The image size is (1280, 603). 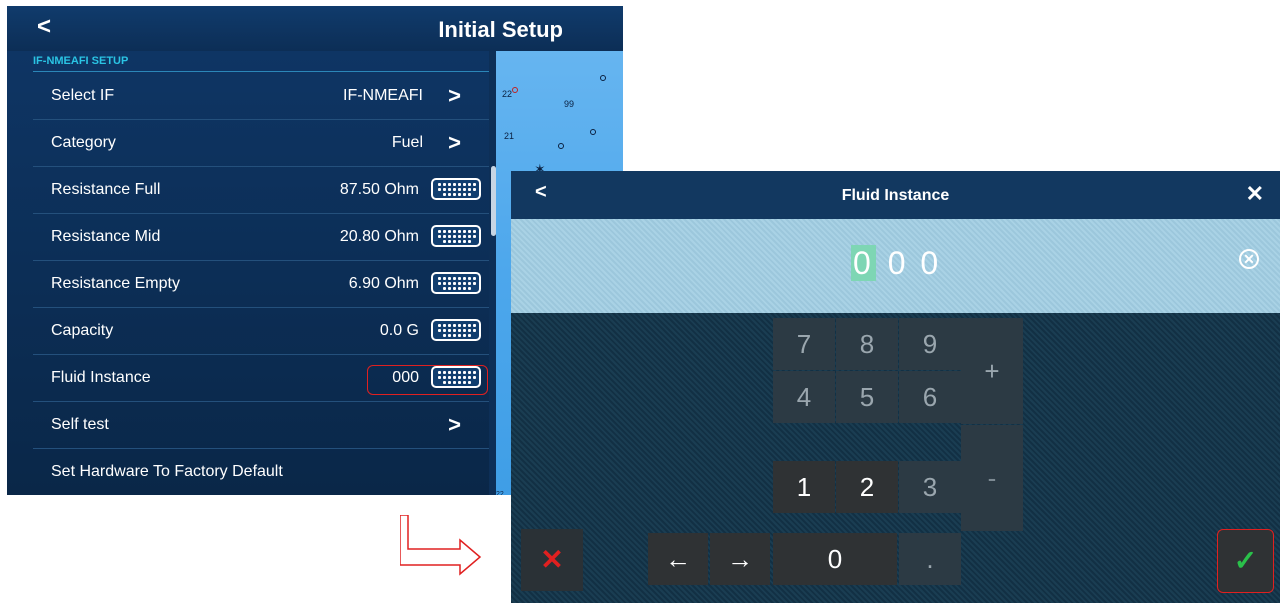 What do you see at coordinates (930, 344) in the screenshot?
I see `key-9: 9` at bounding box center [930, 344].